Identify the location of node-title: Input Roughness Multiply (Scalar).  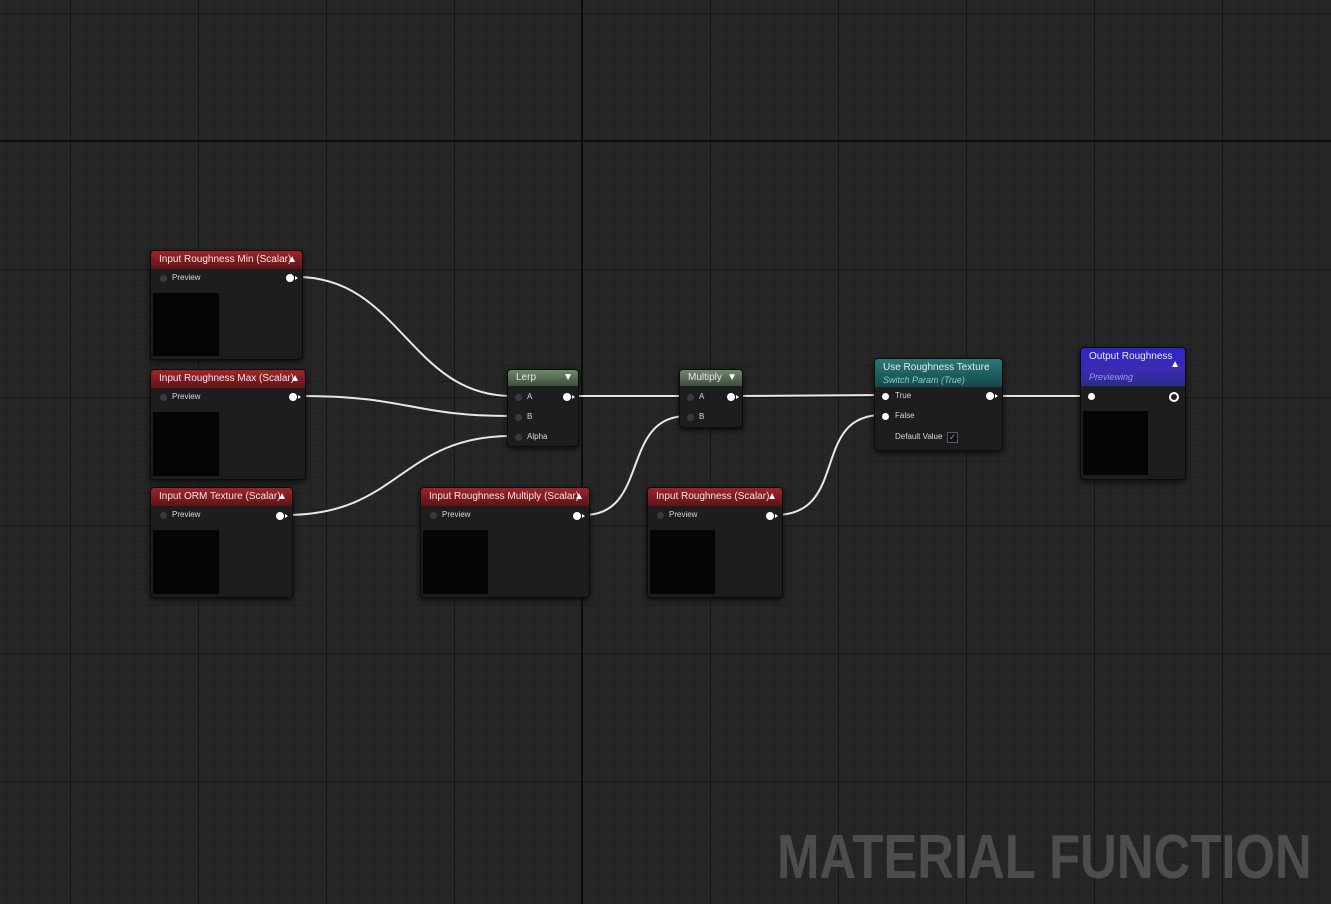
(504, 496).